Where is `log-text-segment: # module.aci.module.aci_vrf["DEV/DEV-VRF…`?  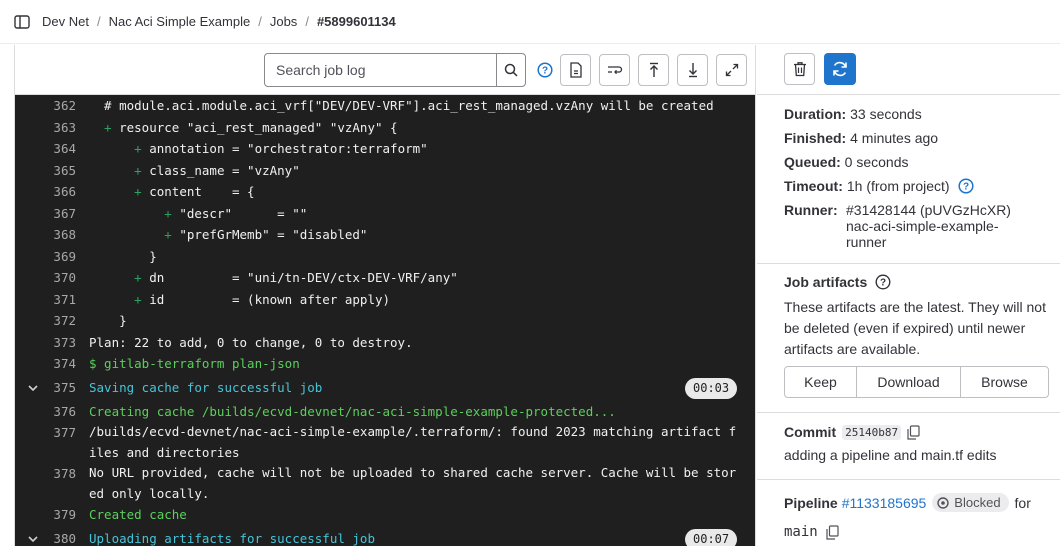
log-text-segment: # module.aci.module.aci_vrf["DEV/DEV-VRF… is located at coordinates (401, 105).